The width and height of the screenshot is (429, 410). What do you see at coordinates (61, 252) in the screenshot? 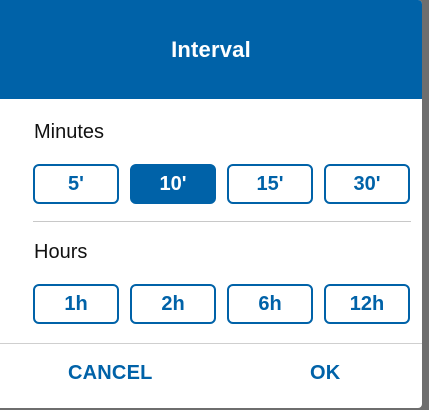
I see `hours-label: Hours` at bounding box center [61, 252].